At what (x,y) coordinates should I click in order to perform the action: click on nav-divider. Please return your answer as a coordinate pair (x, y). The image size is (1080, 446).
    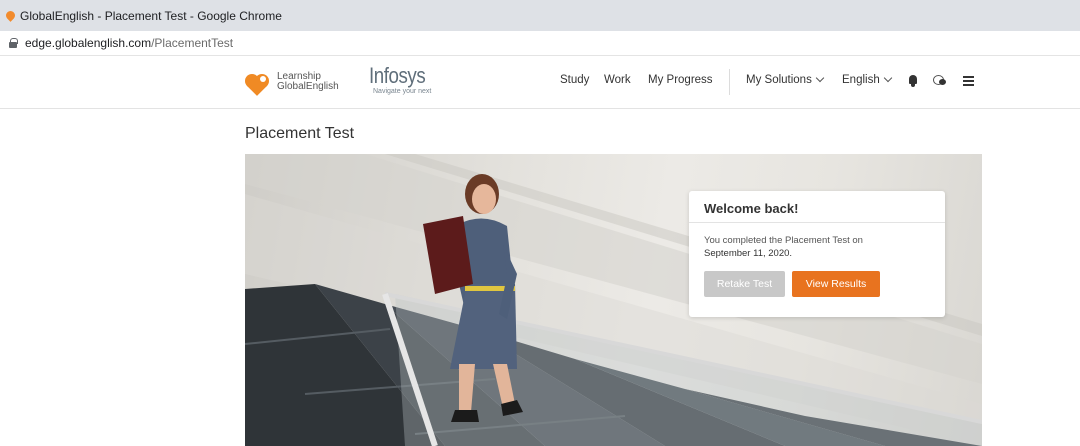
    Looking at the image, I should click on (729, 82).